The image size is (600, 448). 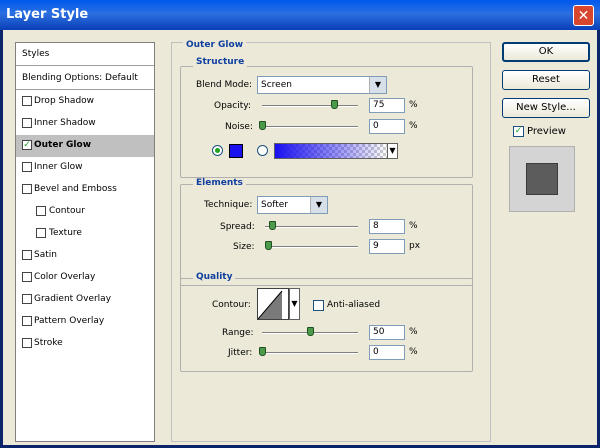 What do you see at coordinates (546, 80) in the screenshot?
I see `reset-button: Reset` at bounding box center [546, 80].